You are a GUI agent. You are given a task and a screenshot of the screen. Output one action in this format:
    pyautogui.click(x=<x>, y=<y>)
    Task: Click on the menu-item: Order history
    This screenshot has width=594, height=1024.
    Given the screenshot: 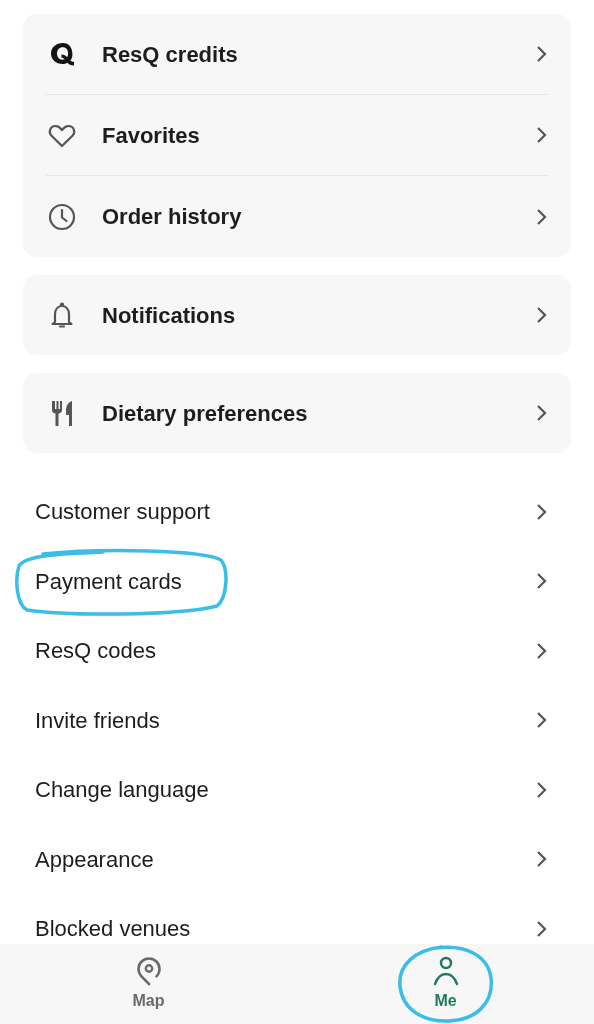 What is the action you would take?
    pyautogui.click(x=318, y=216)
    